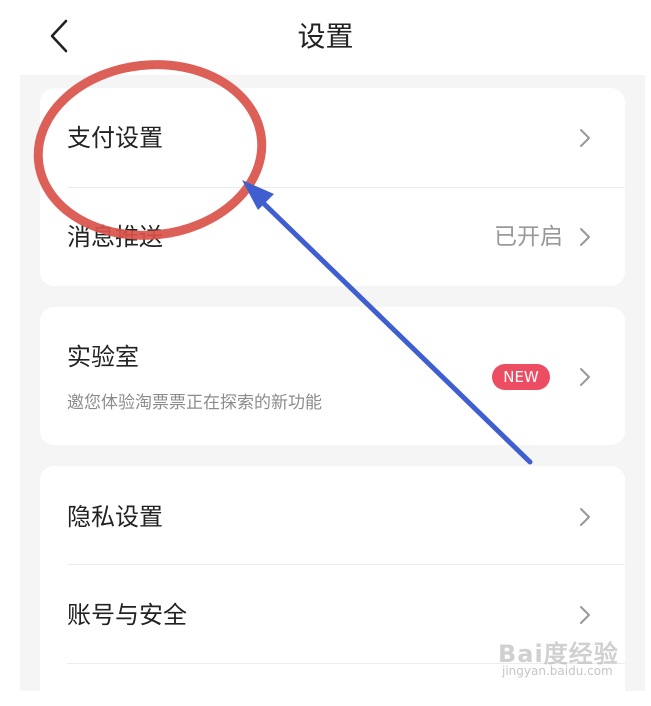  What do you see at coordinates (127, 615) in the screenshot?
I see `account-security-label: 账号与安全` at bounding box center [127, 615].